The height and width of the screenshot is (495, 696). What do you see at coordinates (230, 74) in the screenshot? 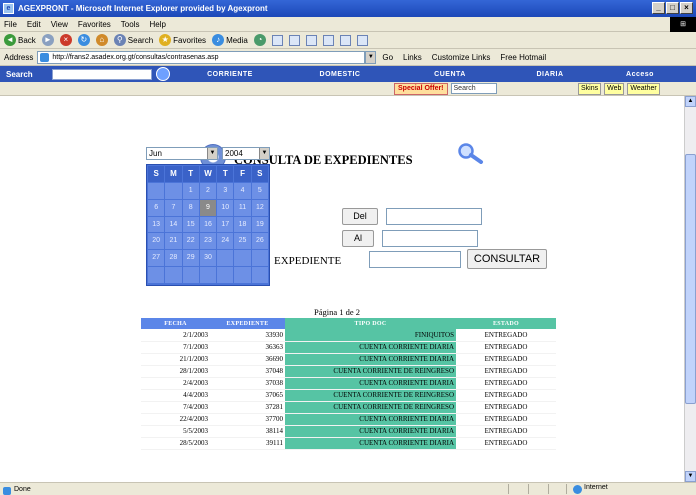
I see `toolbar-tab: CORRIENTE` at bounding box center [230, 74].